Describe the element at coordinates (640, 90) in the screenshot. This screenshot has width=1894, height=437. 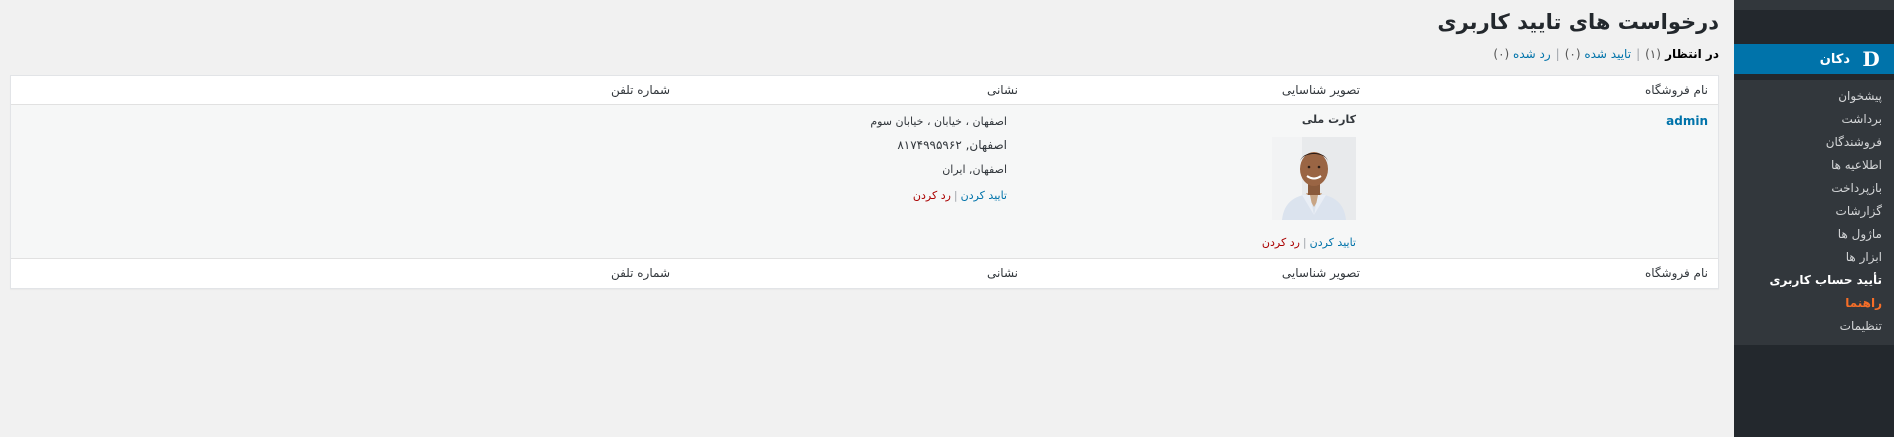
I see `column-header-phone: شماره تلفن` at that location.